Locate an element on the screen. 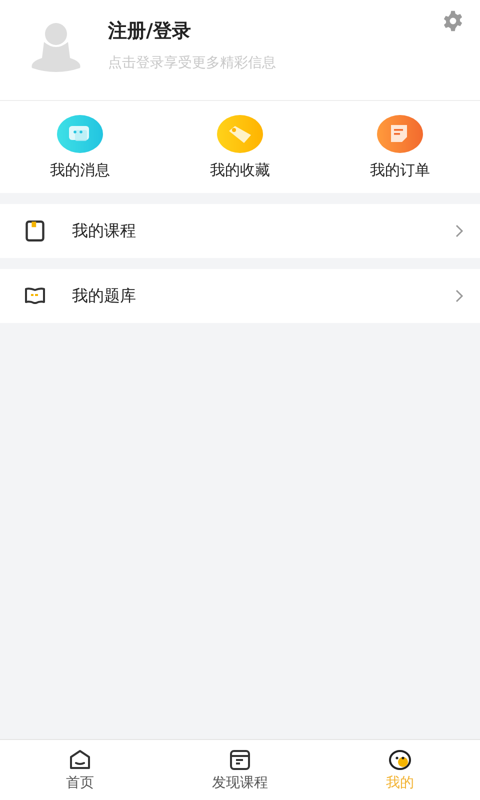 The image size is (480, 800). chat-bubble-icon is located at coordinates (80, 133).